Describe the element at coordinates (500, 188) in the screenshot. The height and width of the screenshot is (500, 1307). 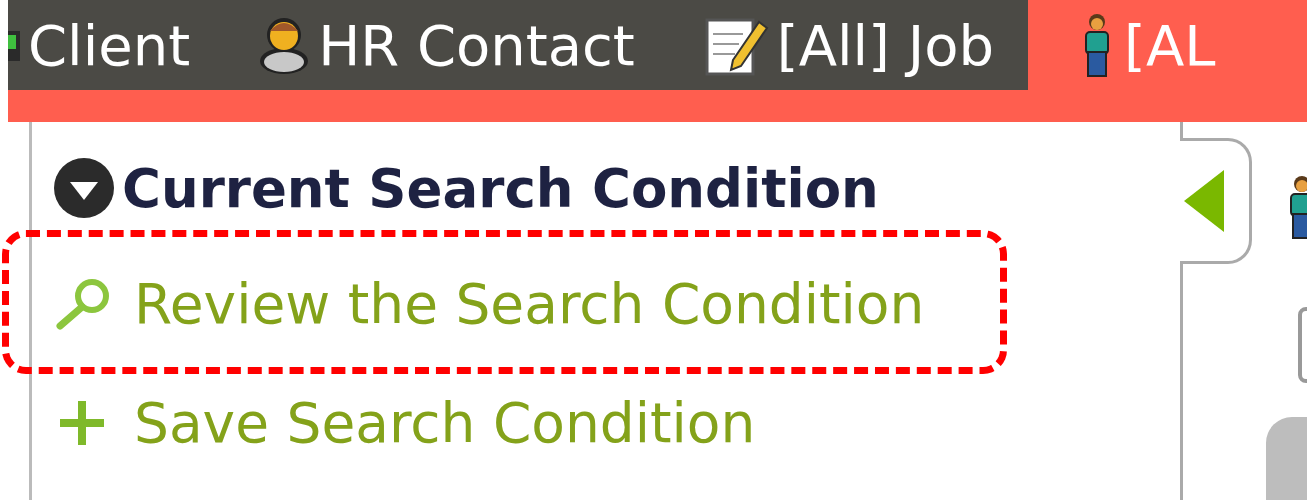
I see `section-title: Current Search Condition` at that location.